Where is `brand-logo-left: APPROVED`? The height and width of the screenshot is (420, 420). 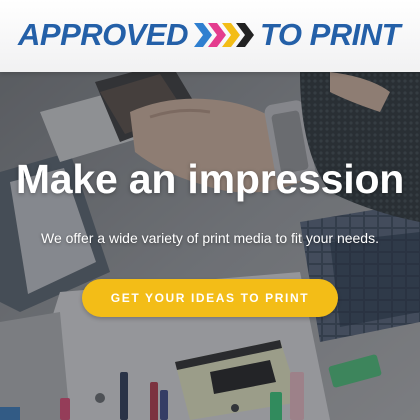 brand-logo-left: APPROVED is located at coordinates (103, 34).